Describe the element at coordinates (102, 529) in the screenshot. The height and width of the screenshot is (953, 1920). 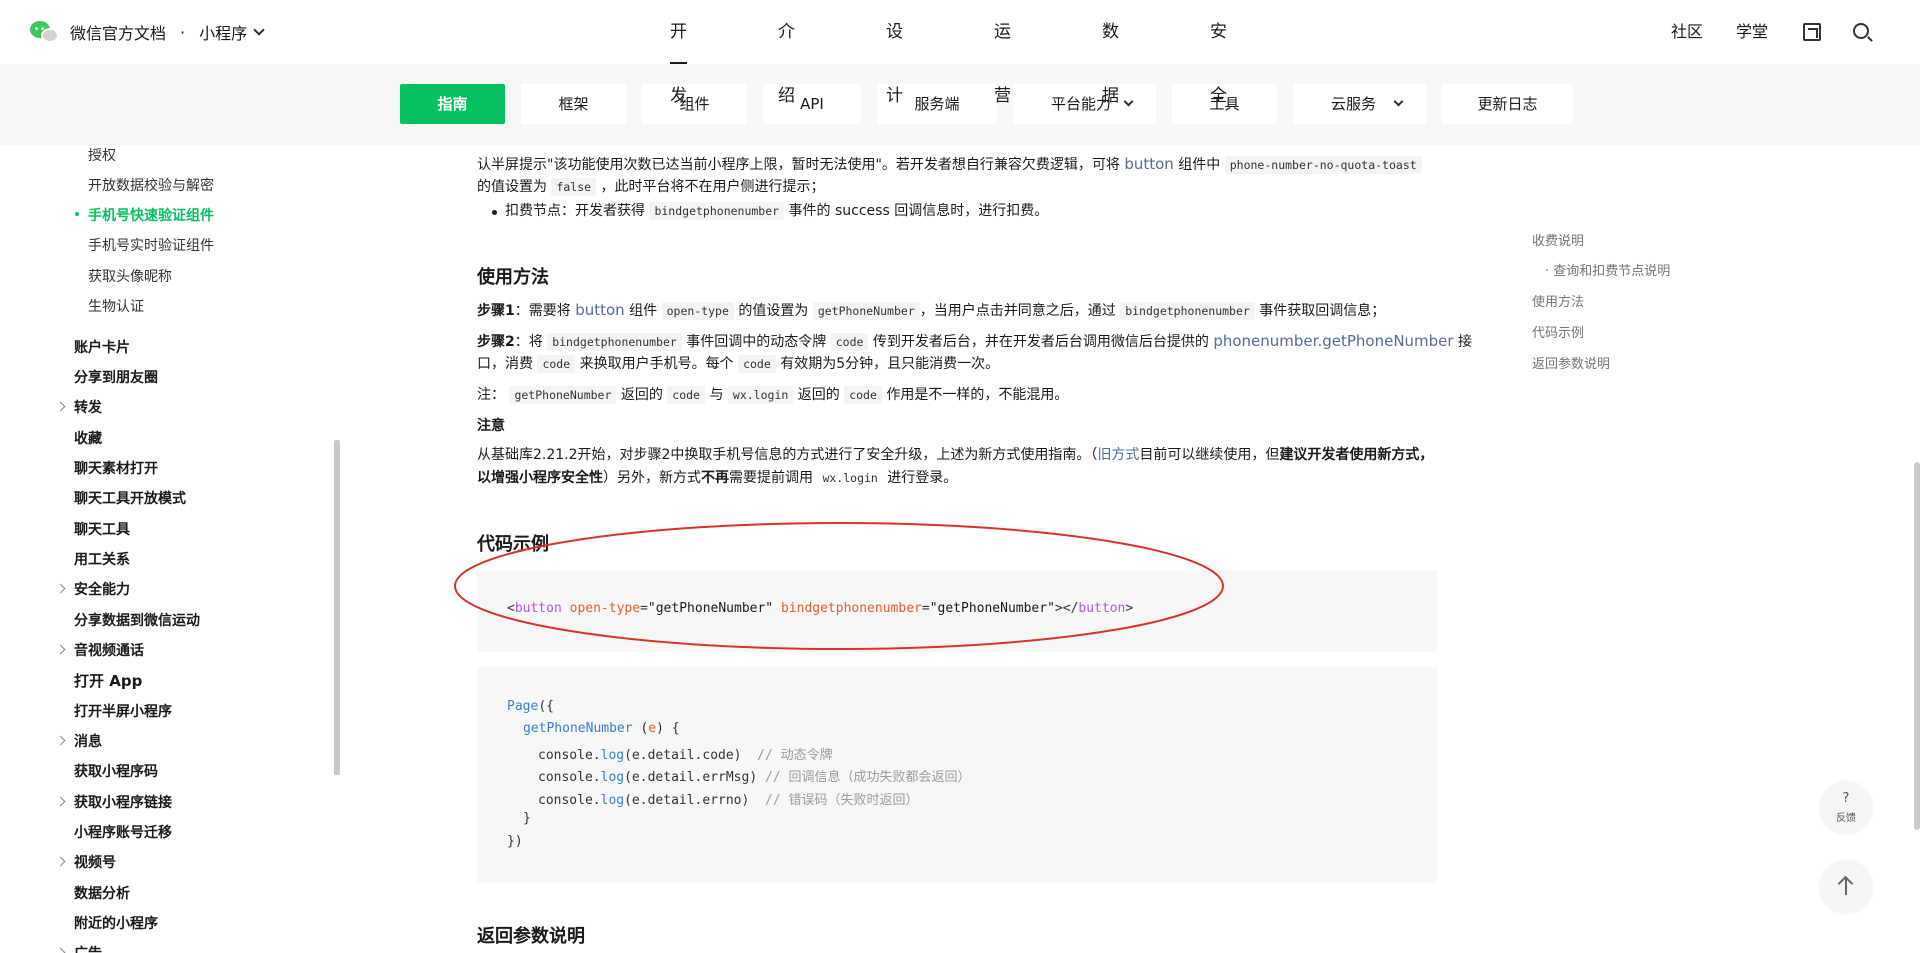
I see `sidebar-item: 聊天工具` at that location.